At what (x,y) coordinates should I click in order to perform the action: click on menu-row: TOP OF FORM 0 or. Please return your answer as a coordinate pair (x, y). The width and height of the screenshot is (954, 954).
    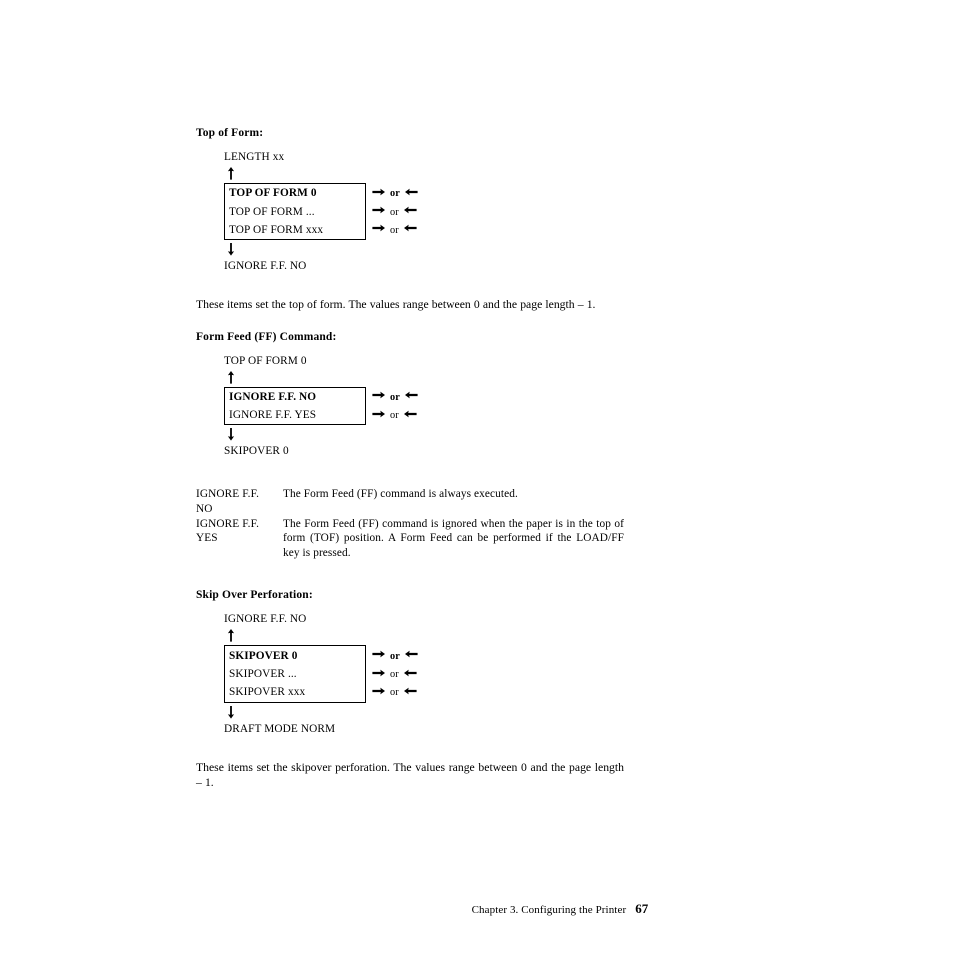
    Looking at the image, I should click on (321, 193).